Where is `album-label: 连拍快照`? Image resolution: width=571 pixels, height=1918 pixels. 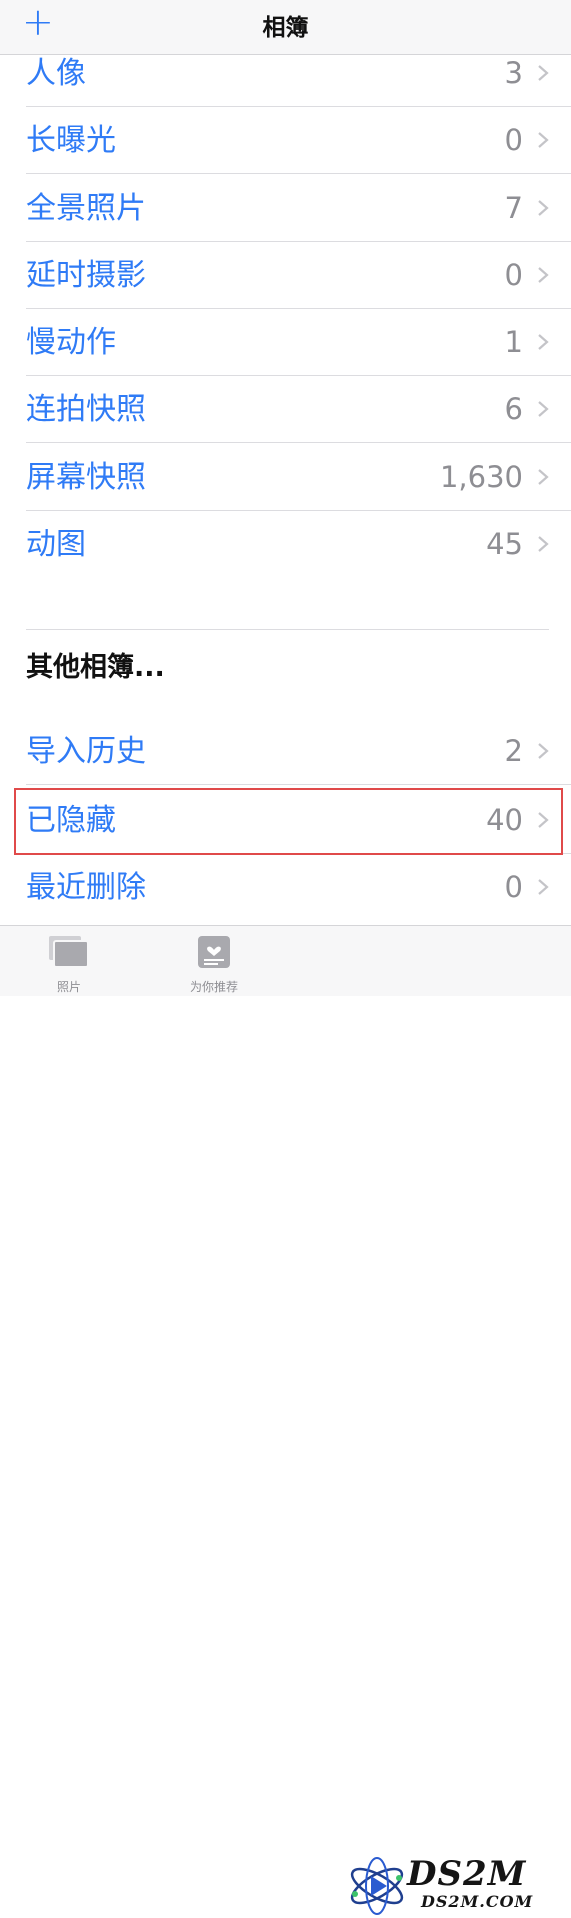
album-label: 连拍快照 is located at coordinates (86, 409).